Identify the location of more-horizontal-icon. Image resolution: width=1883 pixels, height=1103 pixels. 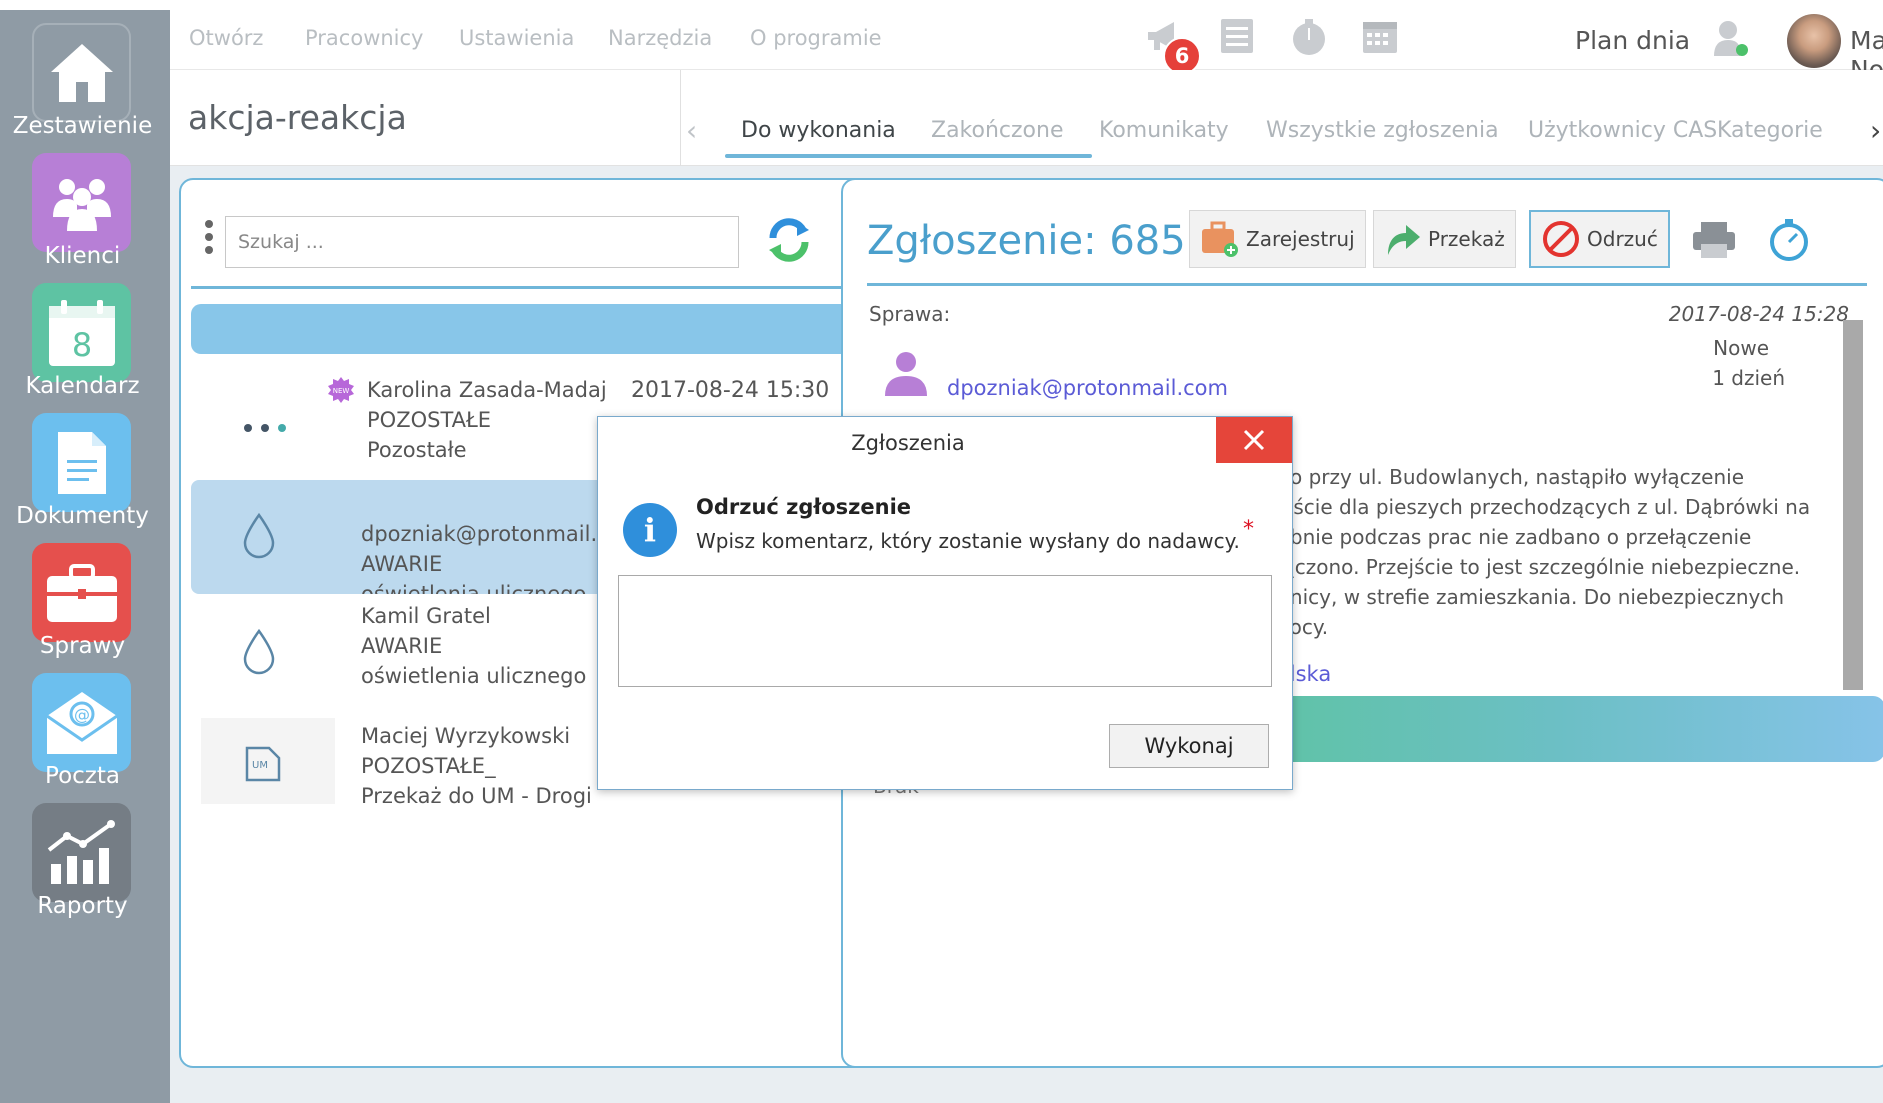
(265, 427).